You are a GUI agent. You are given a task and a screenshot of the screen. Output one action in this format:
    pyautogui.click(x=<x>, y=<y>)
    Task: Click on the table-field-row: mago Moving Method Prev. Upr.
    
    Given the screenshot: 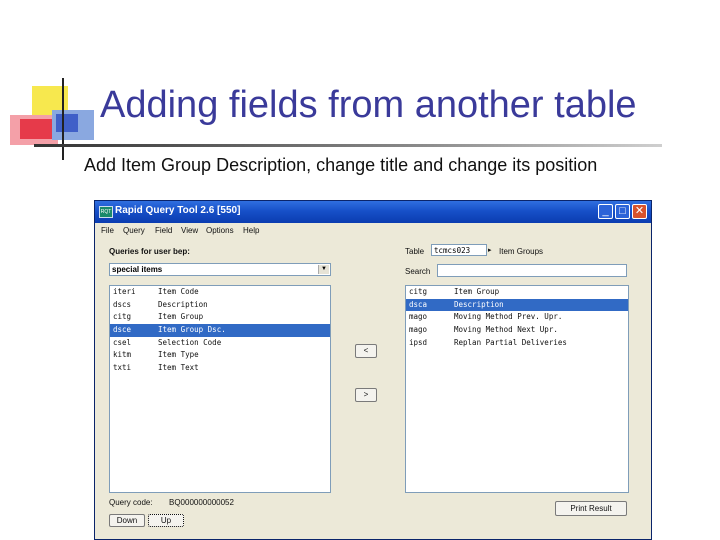 What is the action you would take?
    pyautogui.click(x=517, y=317)
    